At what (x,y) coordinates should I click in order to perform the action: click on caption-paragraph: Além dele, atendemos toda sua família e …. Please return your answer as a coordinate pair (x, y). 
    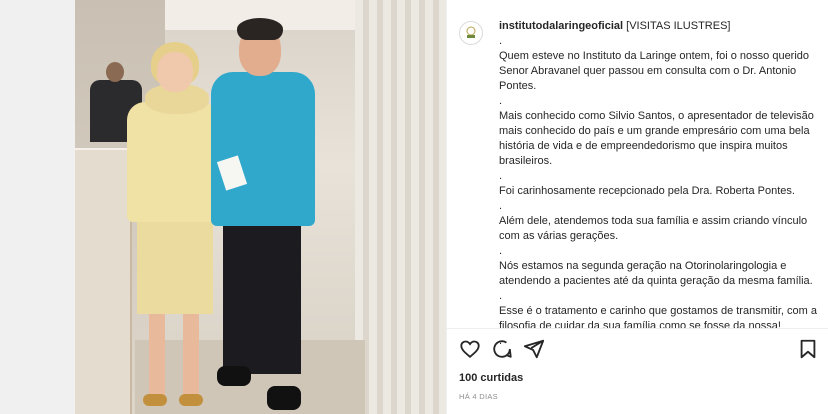
    Looking at the image, I should click on (653, 228).